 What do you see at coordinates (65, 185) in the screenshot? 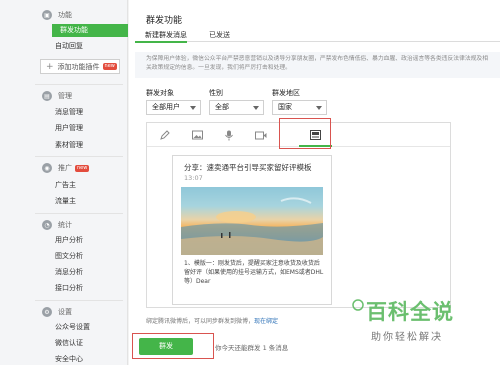
I see `sidebar-item-advertiser: 广告主` at bounding box center [65, 185].